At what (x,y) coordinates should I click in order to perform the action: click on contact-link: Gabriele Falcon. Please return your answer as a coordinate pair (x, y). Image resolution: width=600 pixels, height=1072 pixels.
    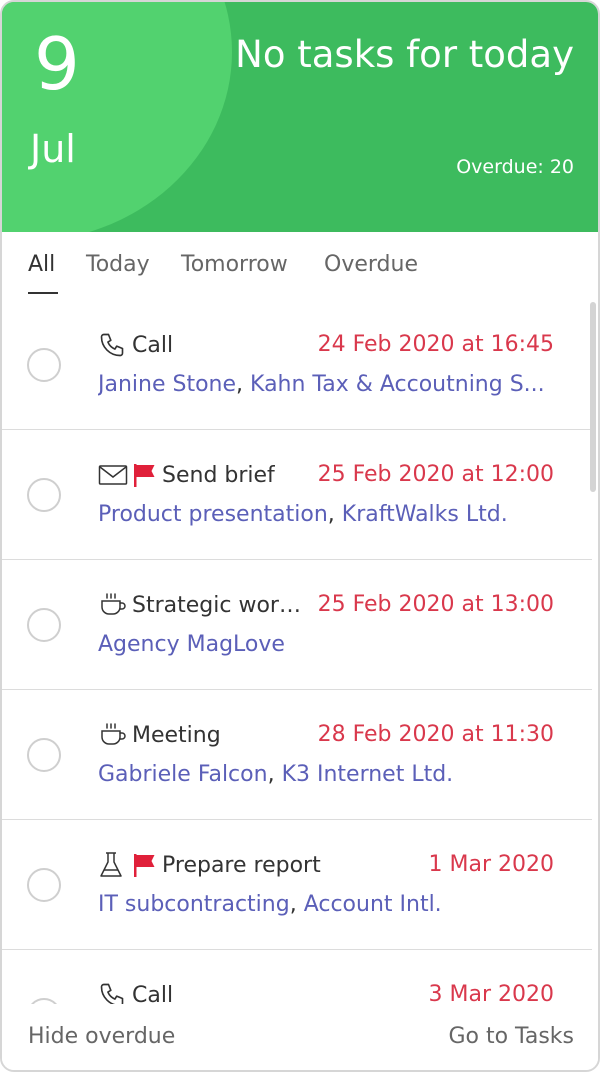
    Looking at the image, I should click on (183, 774).